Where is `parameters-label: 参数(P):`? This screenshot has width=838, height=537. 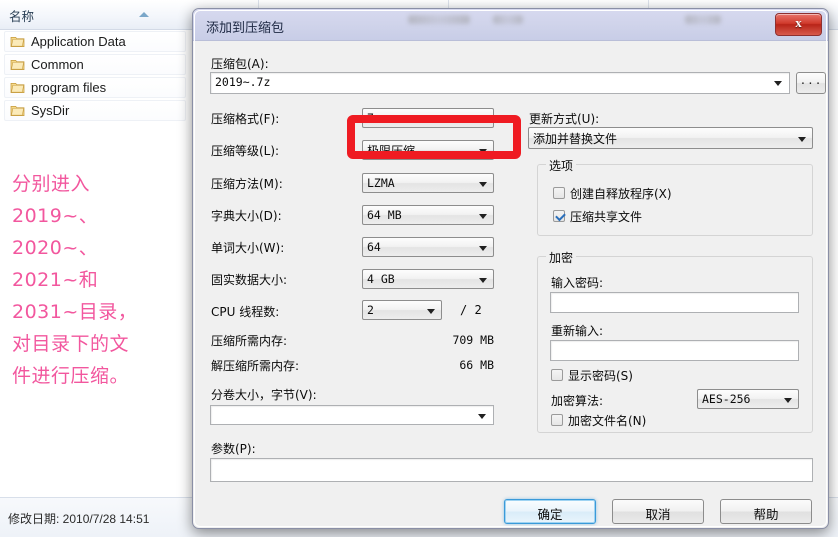 parameters-label: 参数(P): is located at coordinates (233, 449).